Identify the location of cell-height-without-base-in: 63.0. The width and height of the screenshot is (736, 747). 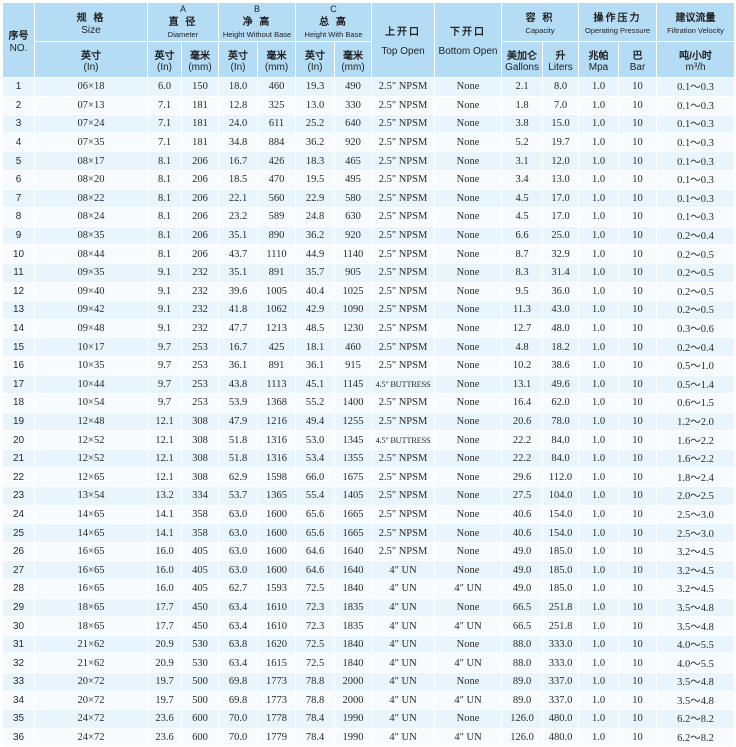
(238, 570).